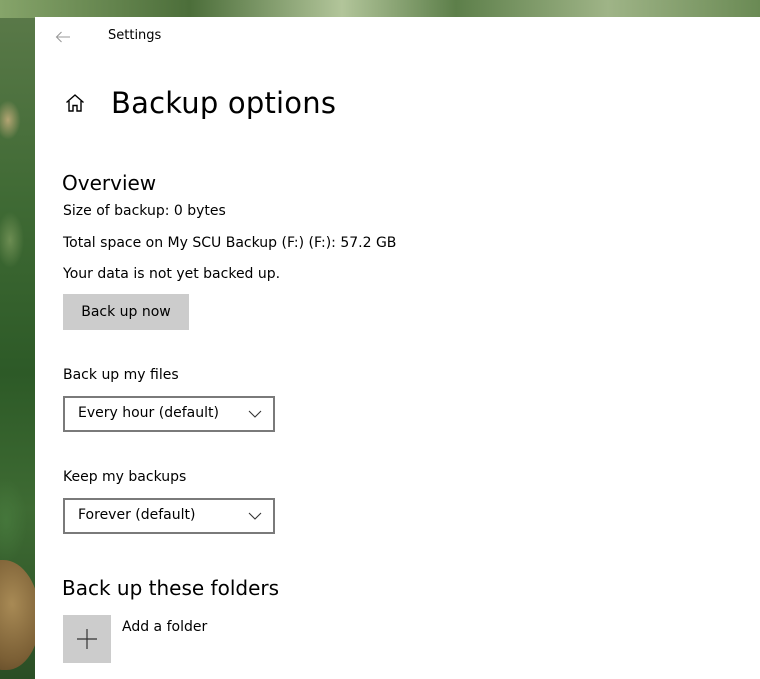 The height and width of the screenshot is (679, 760). Describe the element at coordinates (224, 103) in the screenshot. I see `page-title: Backup options` at that location.